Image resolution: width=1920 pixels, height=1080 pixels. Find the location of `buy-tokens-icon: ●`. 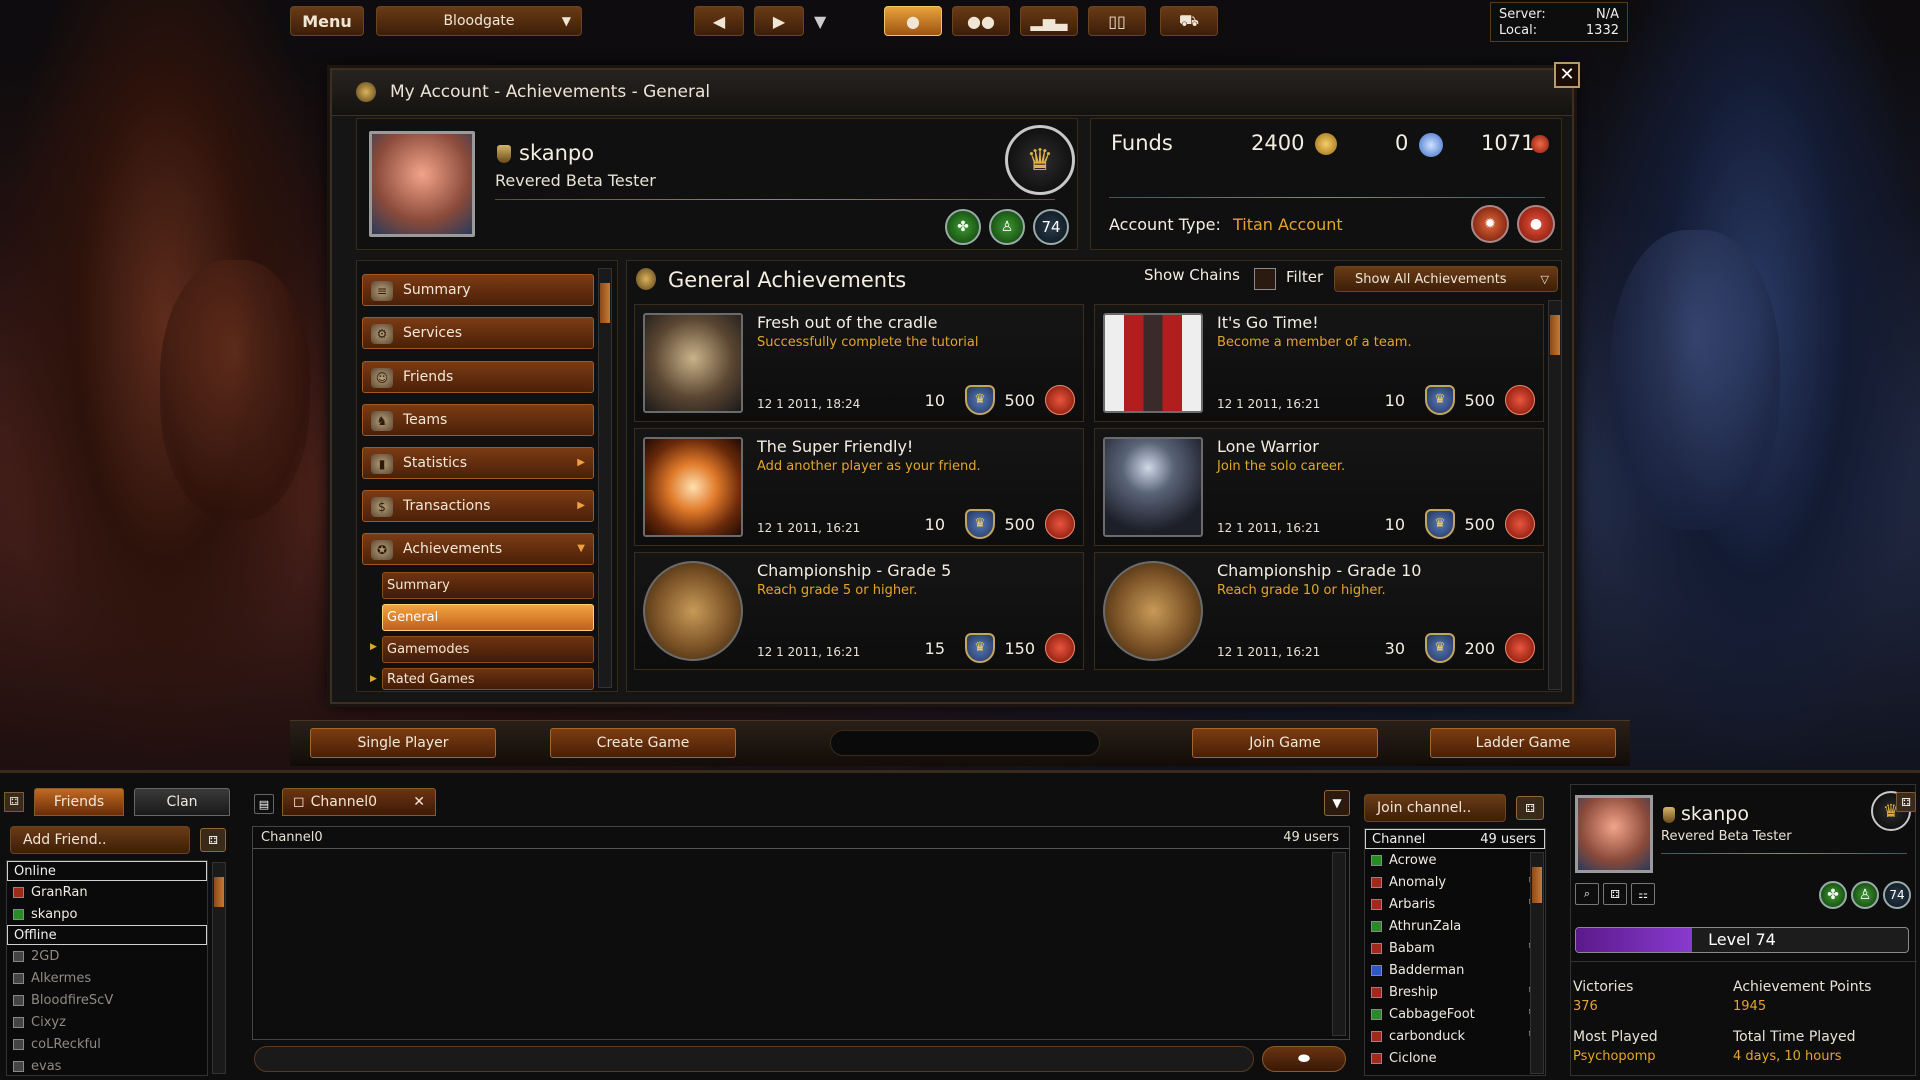

buy-tokens-icon: ● is located at coordinates (1536, 224).